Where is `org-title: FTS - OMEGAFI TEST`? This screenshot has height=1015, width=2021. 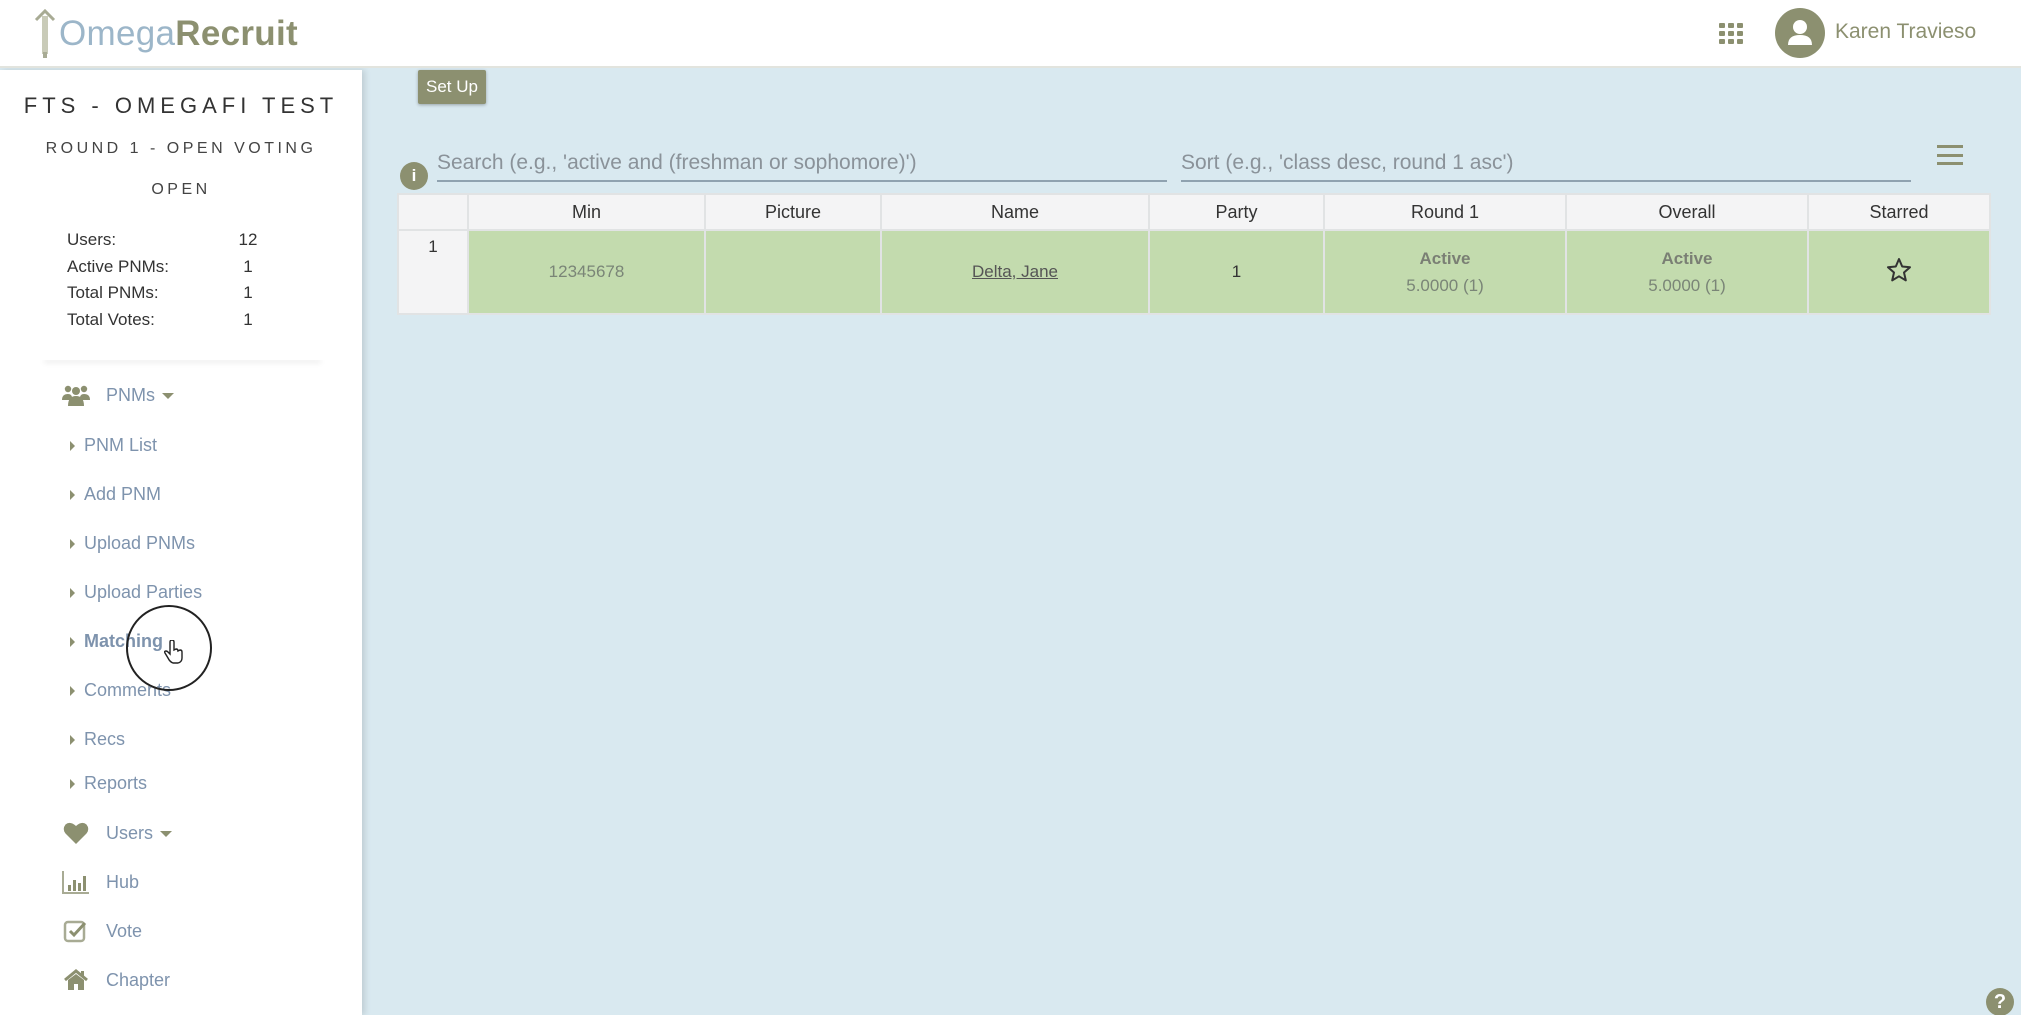 org-title: FTS - OMEGAFI TEST is located at coordinates (181, 105).